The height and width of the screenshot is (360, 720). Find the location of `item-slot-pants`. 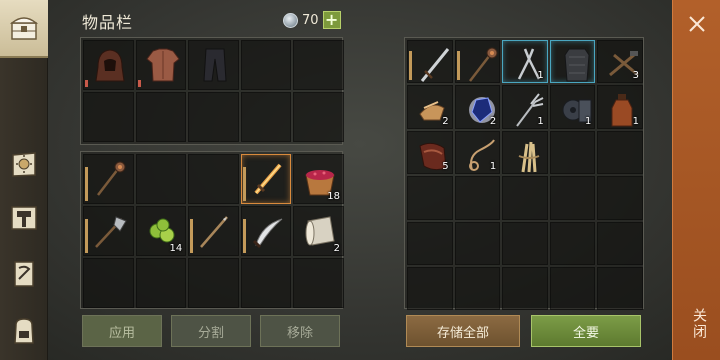

item-slot-pants is located at coordinates (213, 65).